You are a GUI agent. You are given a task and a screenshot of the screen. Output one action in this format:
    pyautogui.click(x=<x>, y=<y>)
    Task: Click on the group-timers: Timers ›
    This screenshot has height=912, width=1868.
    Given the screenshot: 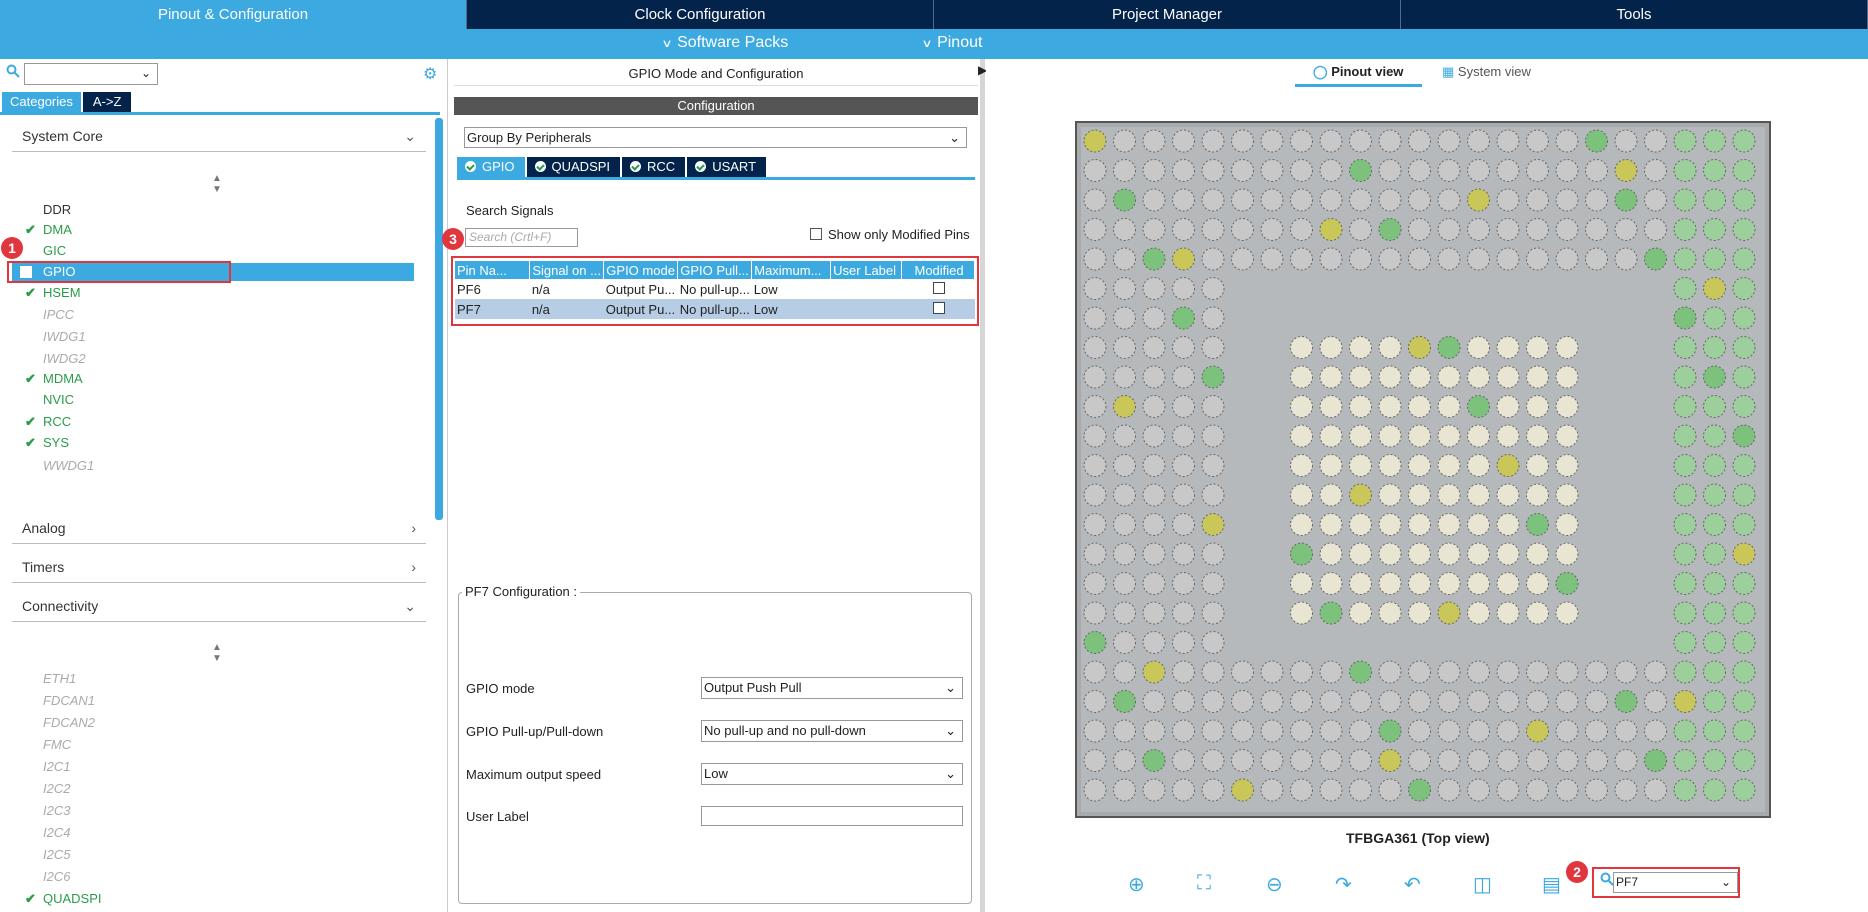 What is the action you would take?
    pyautogui.click(x=219, y=571)
    